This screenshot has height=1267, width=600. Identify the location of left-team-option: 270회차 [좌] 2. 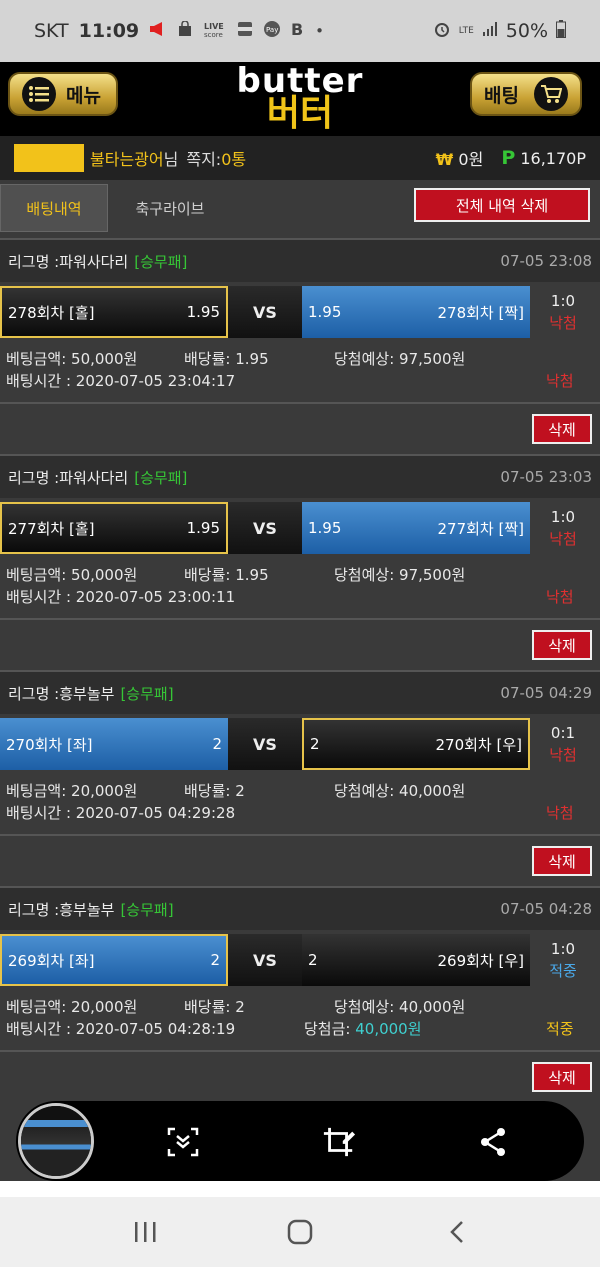
(114, 744).